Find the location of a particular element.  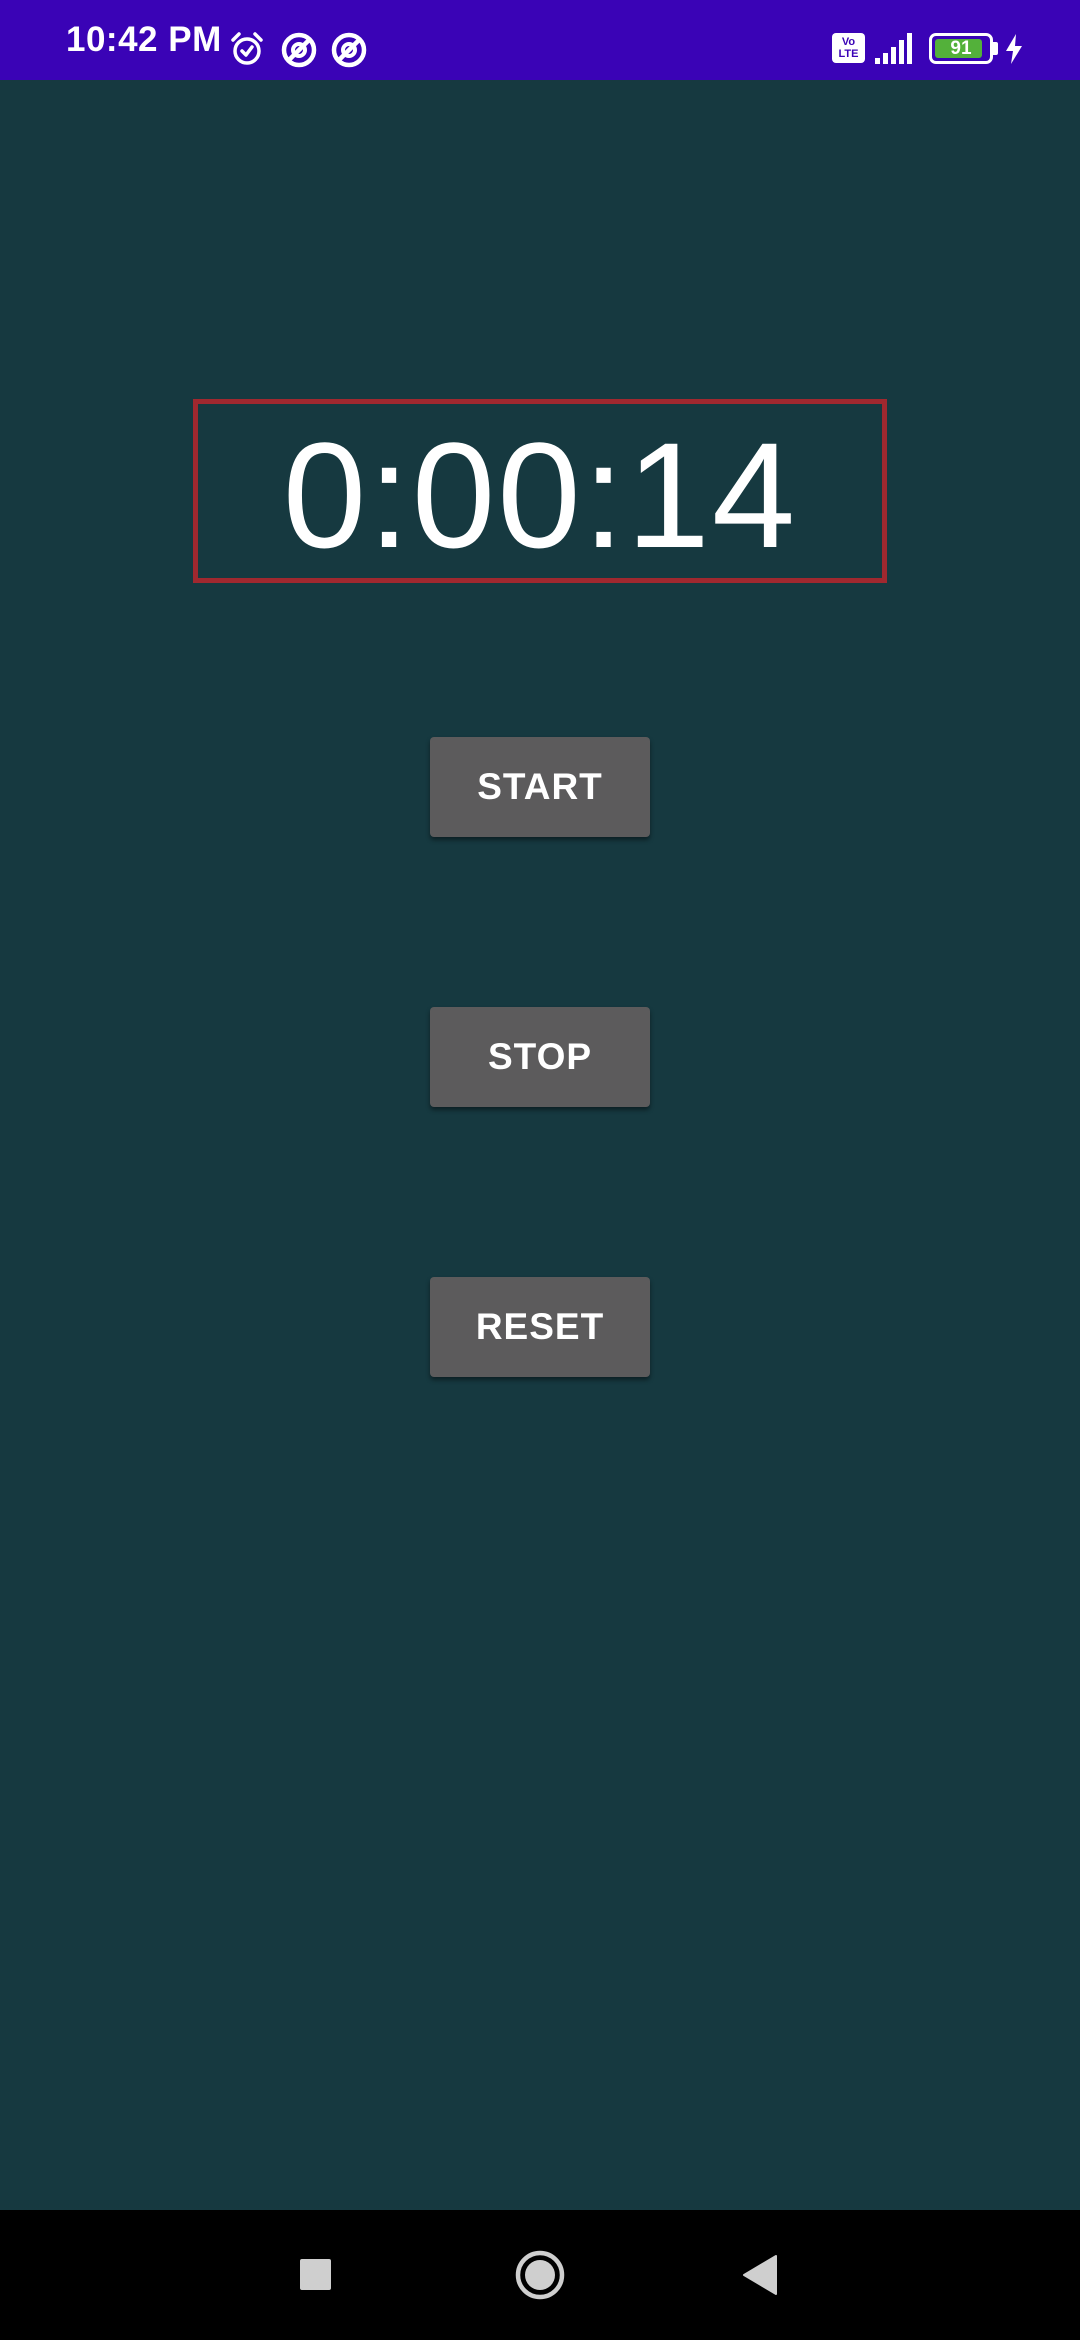

charging-icon is located at coordinates (1014, 49).